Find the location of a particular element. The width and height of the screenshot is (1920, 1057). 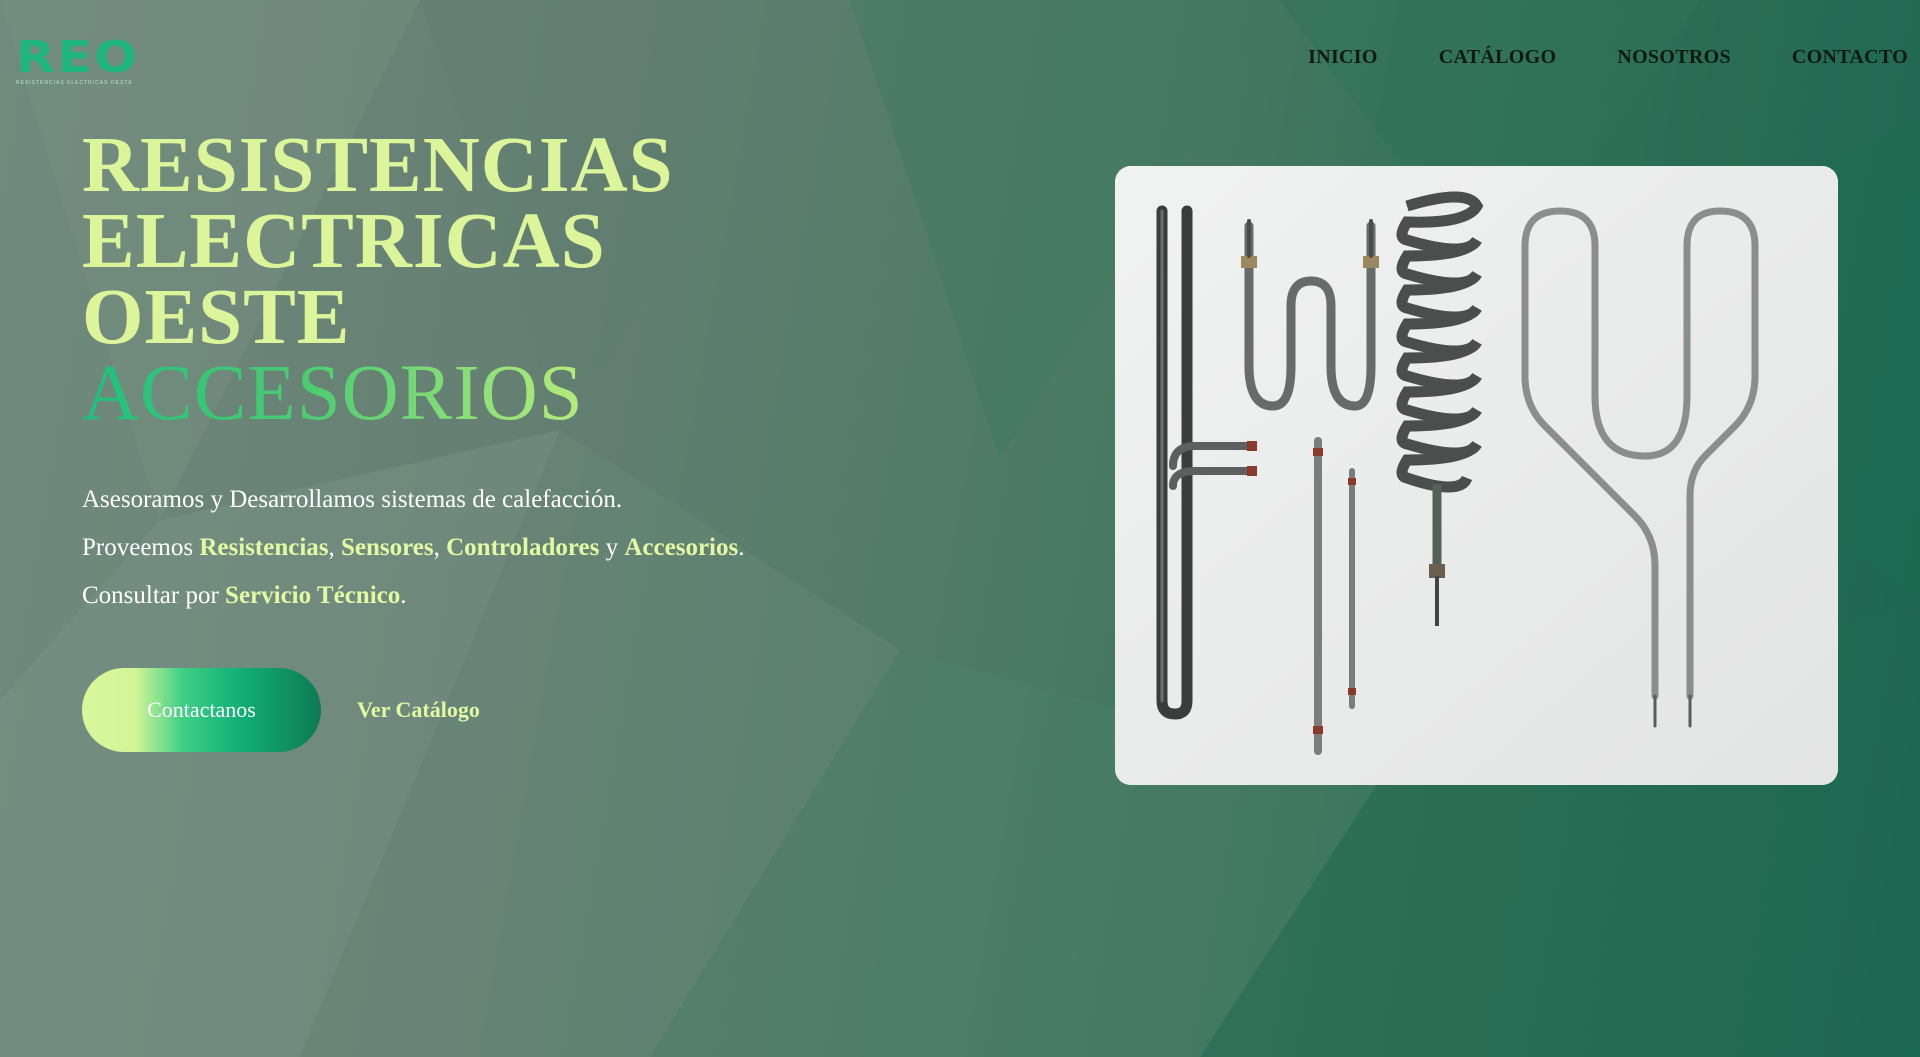

hero-title: RESISTENCIAS ELECTRICAS OESTE ACCESORIOS is located at coordinates (378, 279).